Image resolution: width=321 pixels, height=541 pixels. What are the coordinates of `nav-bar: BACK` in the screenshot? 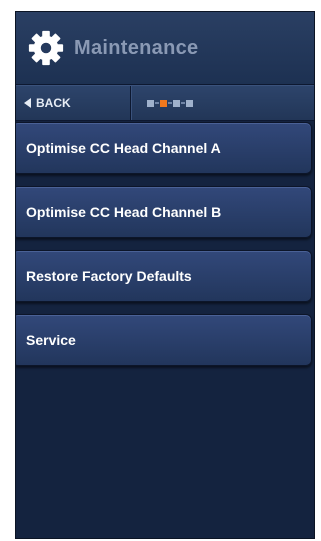 It's located at (165, 103).